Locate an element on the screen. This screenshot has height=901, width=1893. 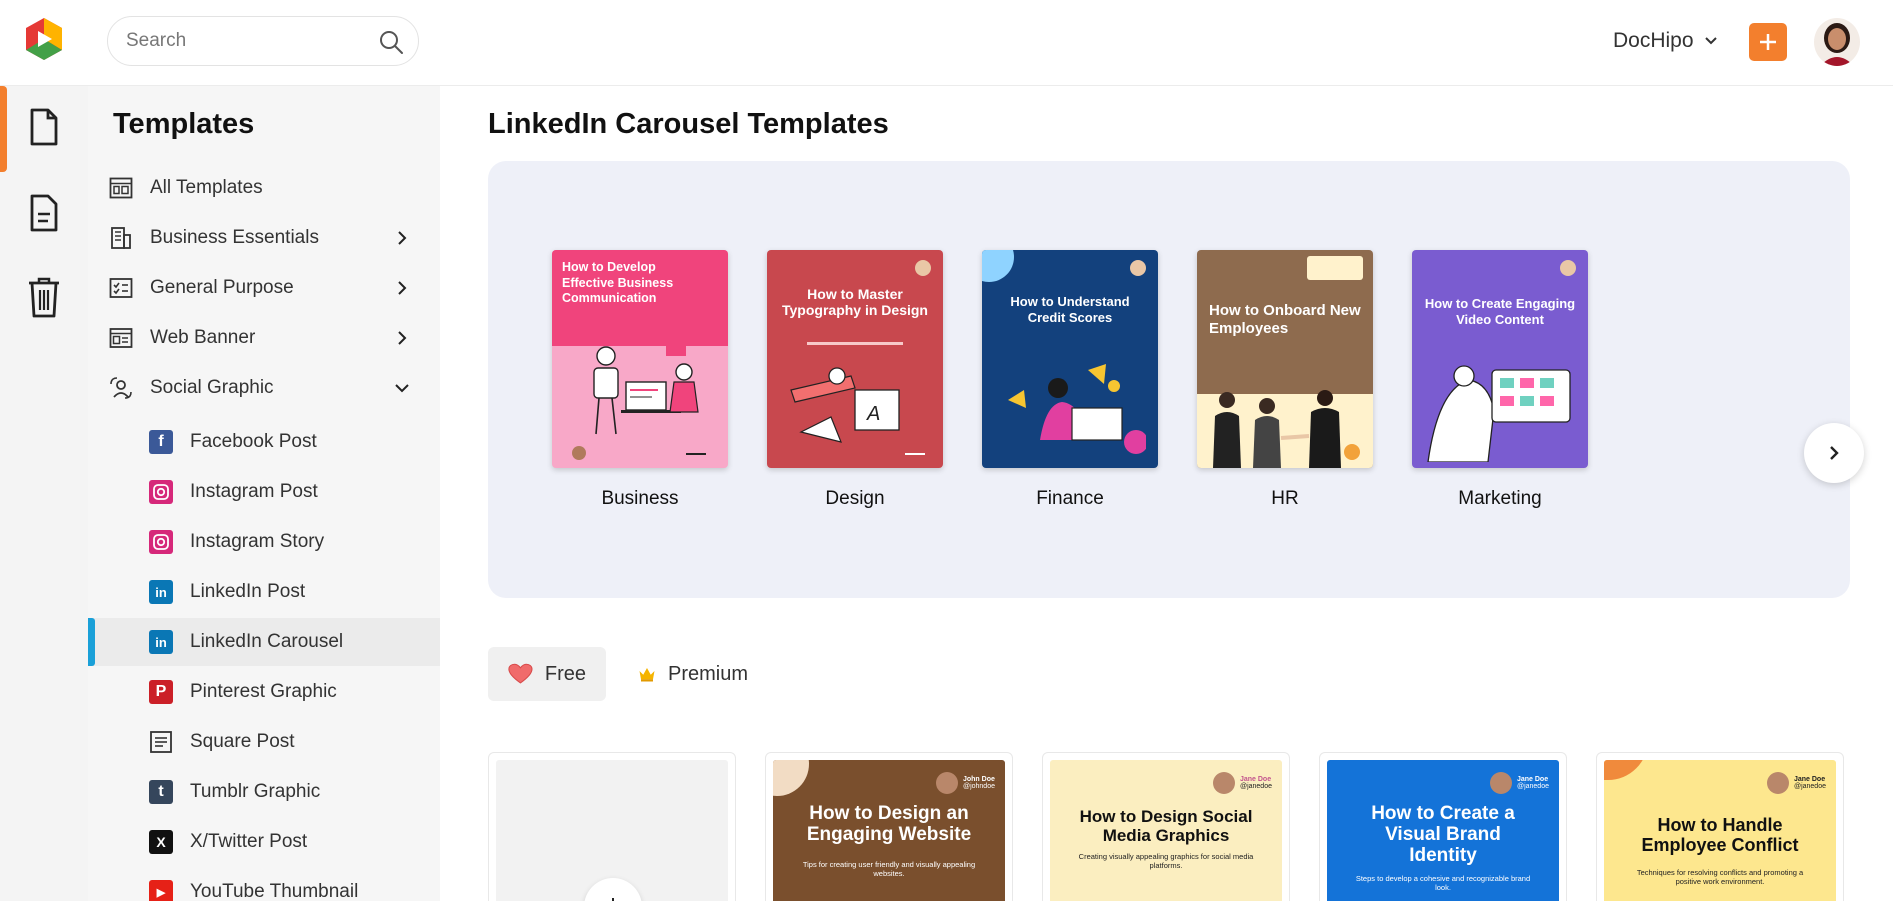
template-title: How to Design an Engaging Website is located at coordinates (889, 824).